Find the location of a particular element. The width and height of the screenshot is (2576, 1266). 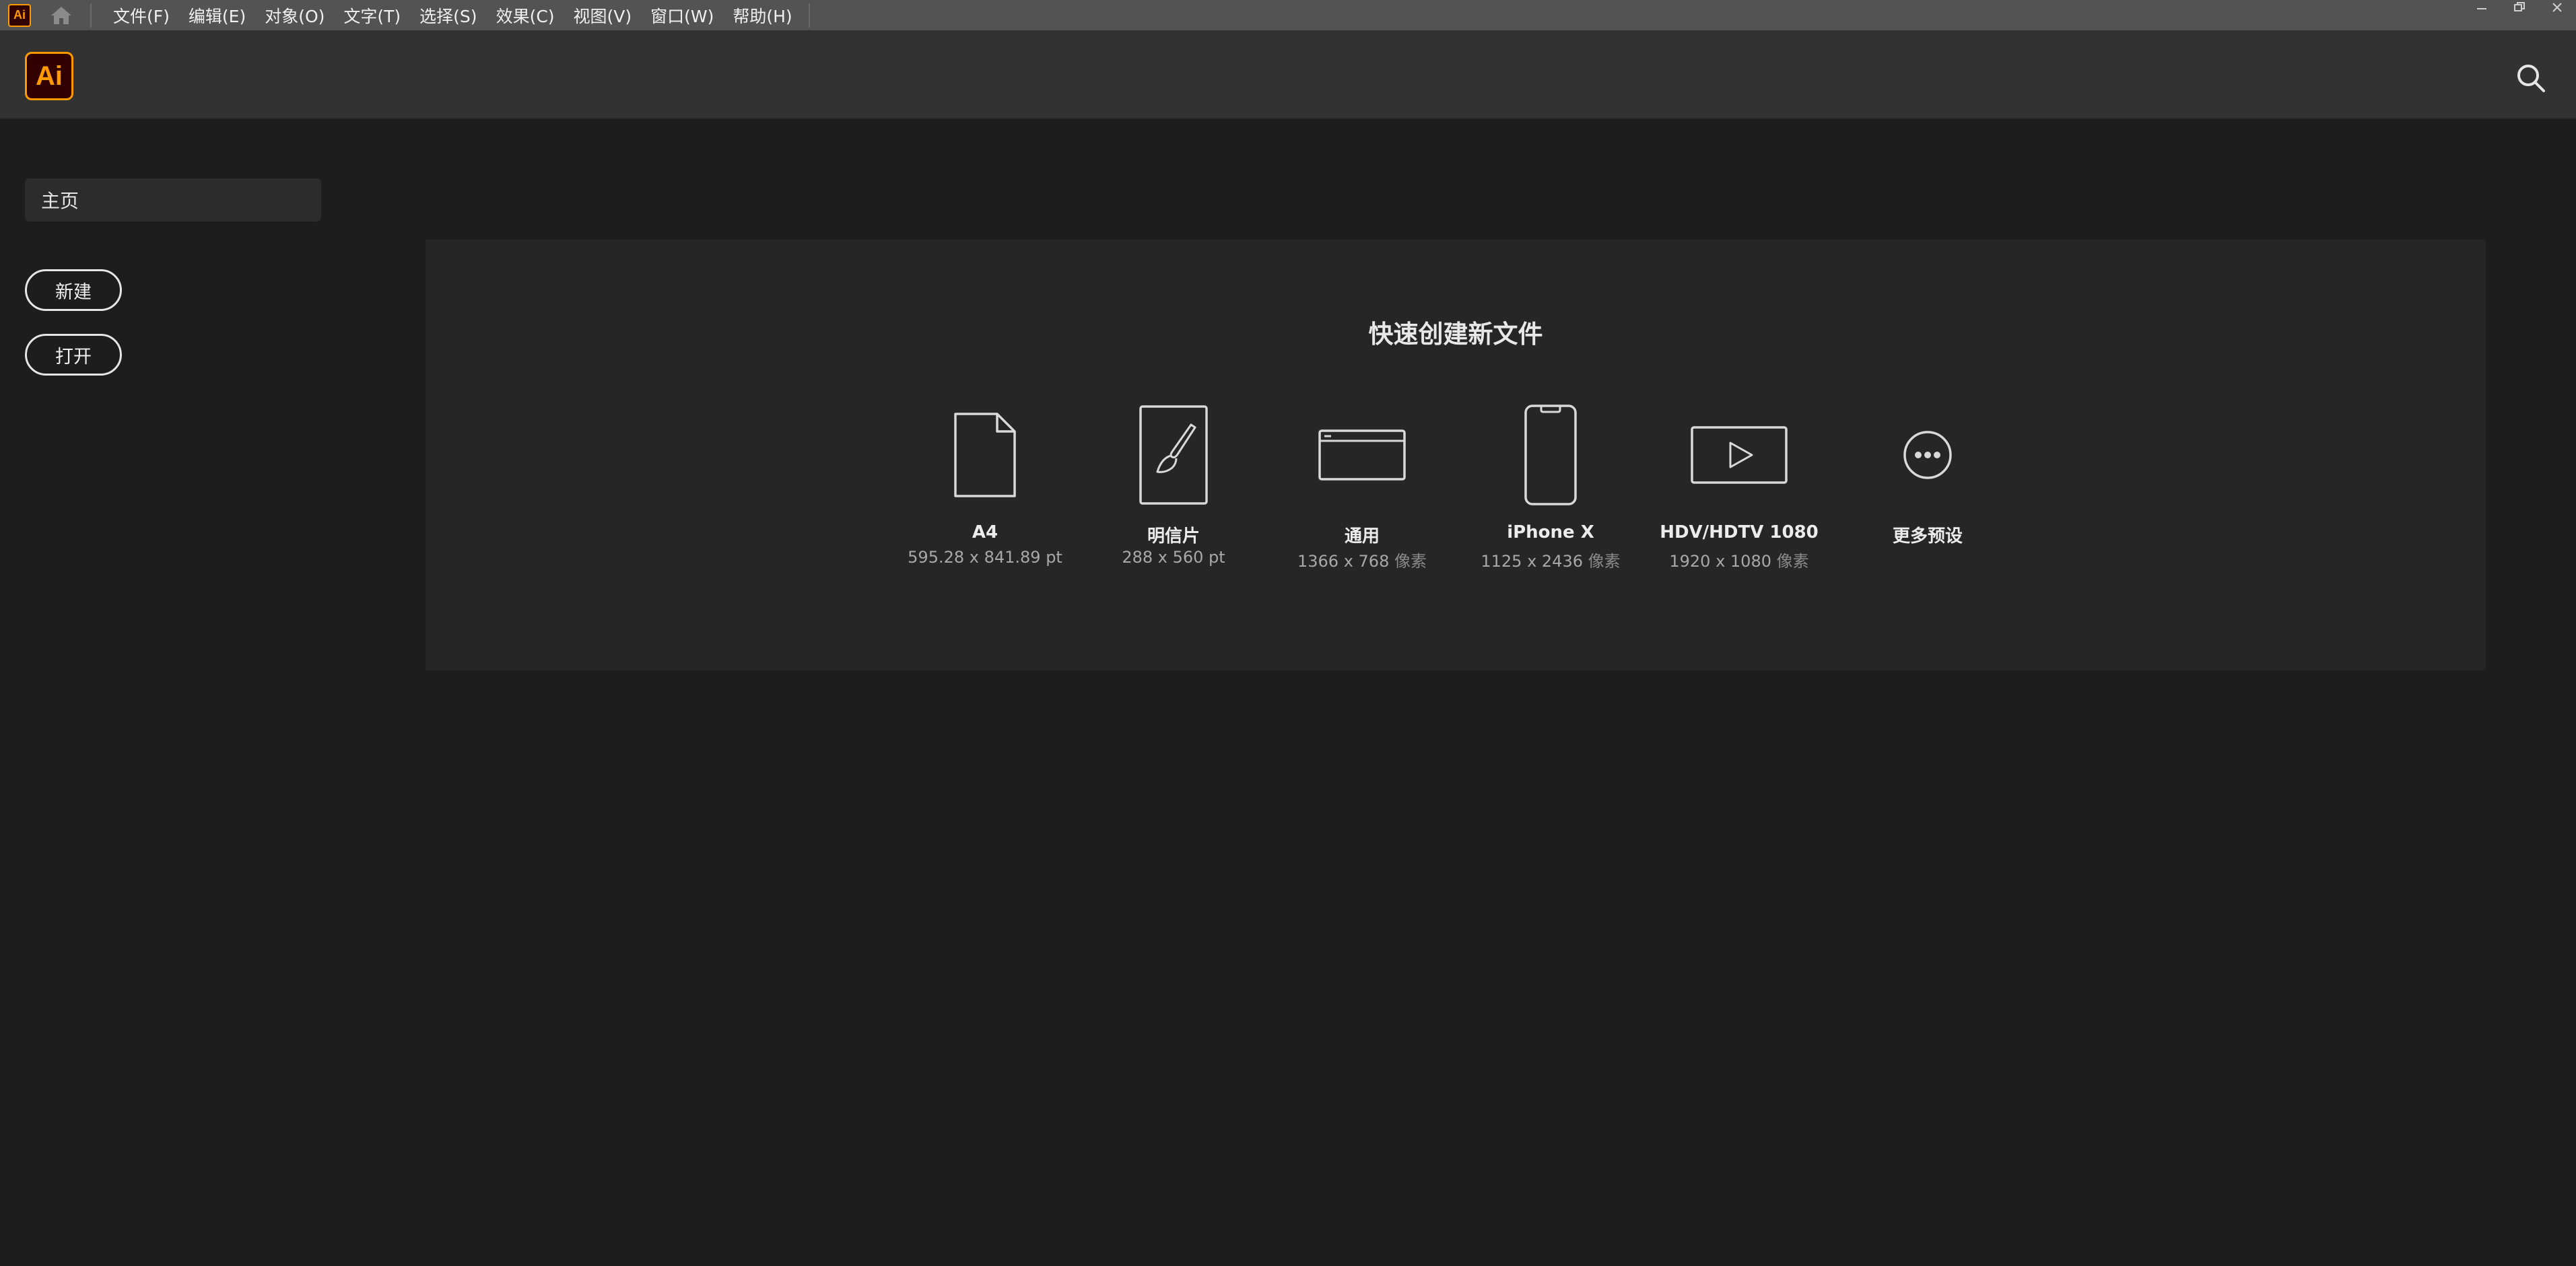

preset-name: 明信片 is located at coordinates (1173, 536).